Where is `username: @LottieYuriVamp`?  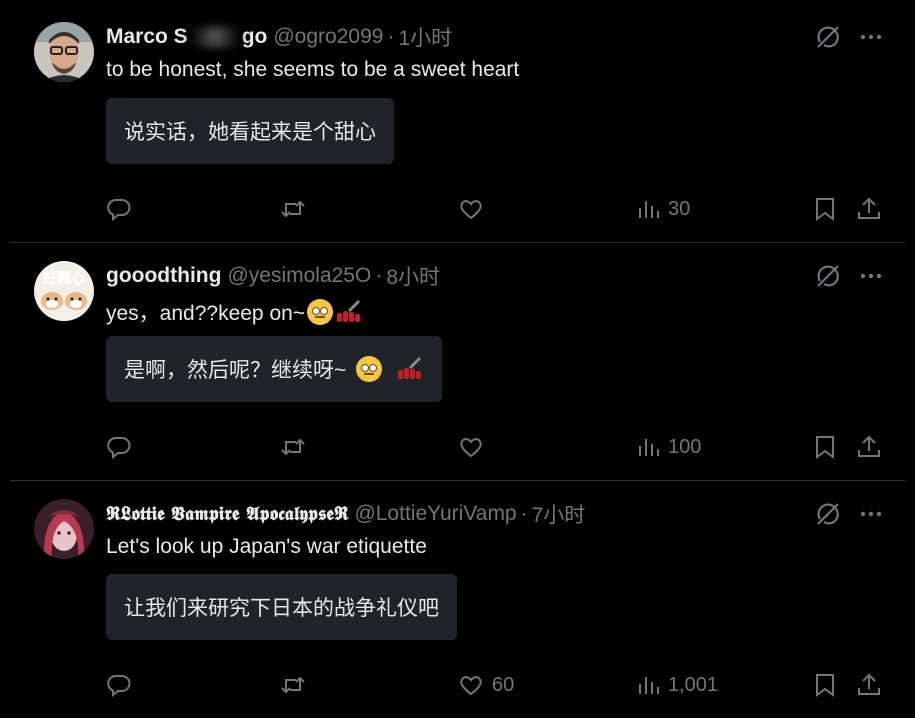 username: @LottieYuriVamp is located at coordinates (435, 514).